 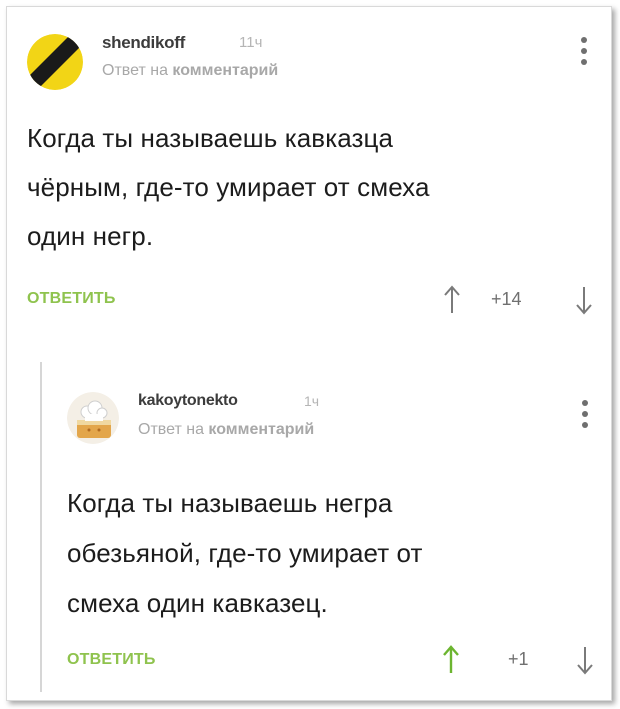 What do you see at coordinates (230, 503) in the screenshot?
I see `comment-text-line: Когда ты называешь негра` at bounding box center [230, 503].